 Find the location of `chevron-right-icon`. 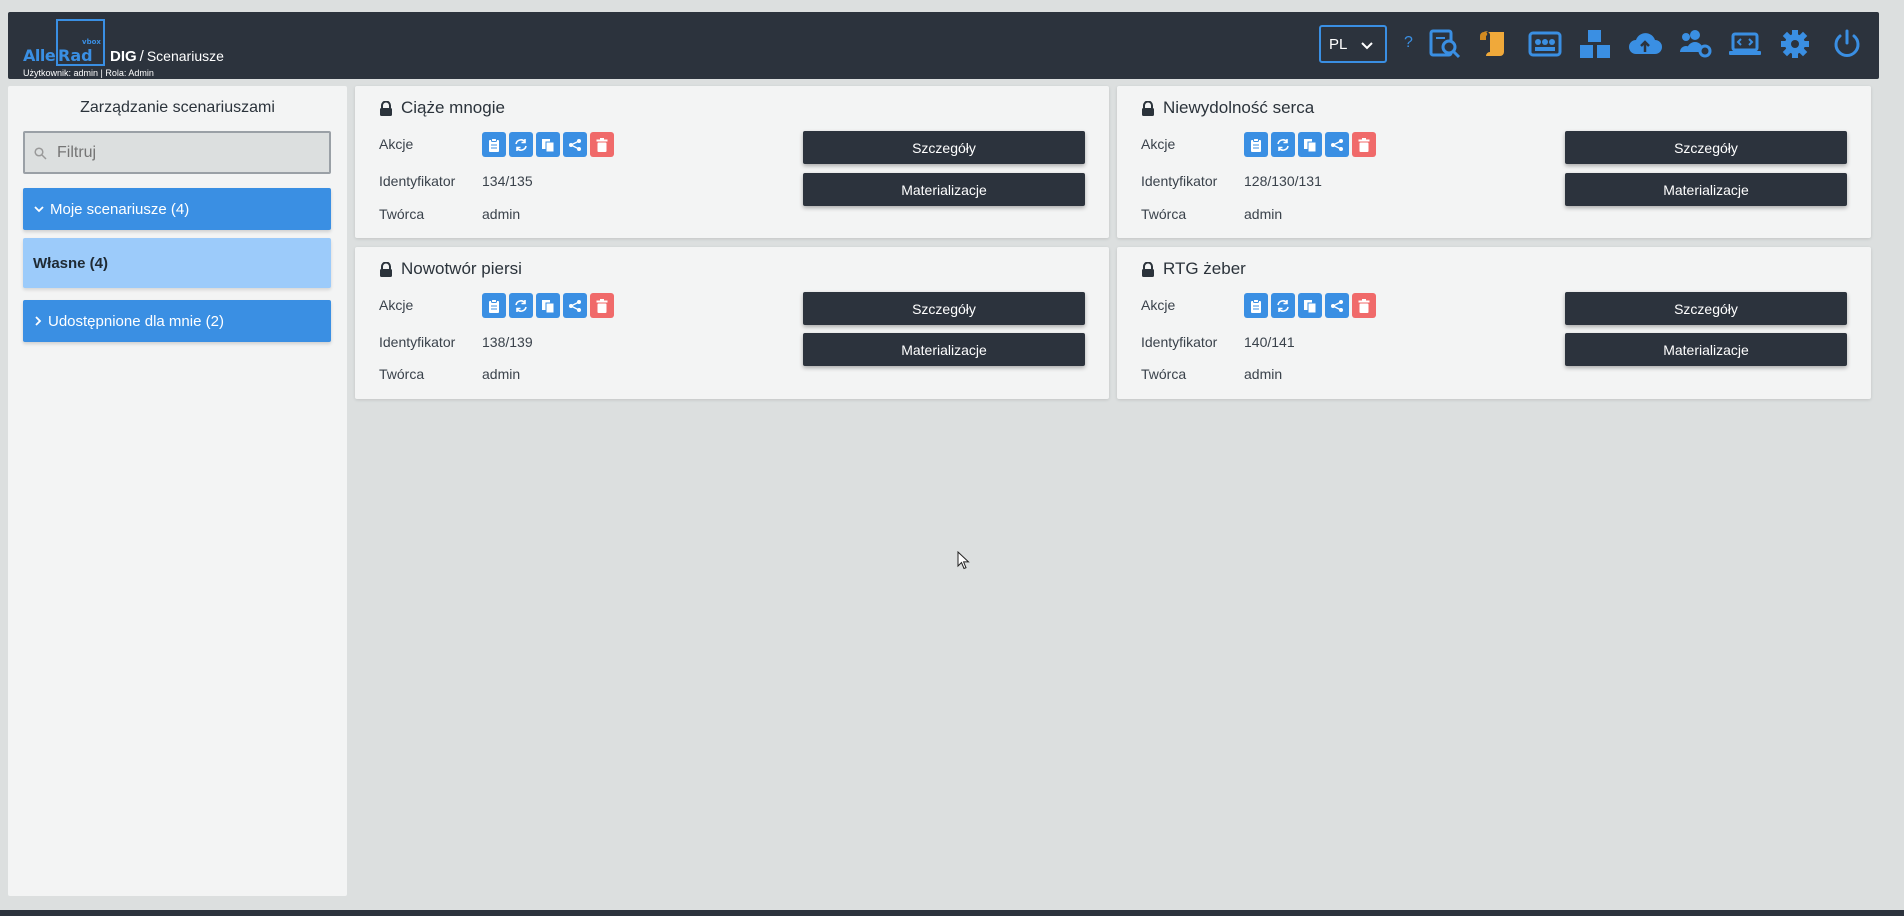

chevron-right-icon is located at coordinates (38, 321).